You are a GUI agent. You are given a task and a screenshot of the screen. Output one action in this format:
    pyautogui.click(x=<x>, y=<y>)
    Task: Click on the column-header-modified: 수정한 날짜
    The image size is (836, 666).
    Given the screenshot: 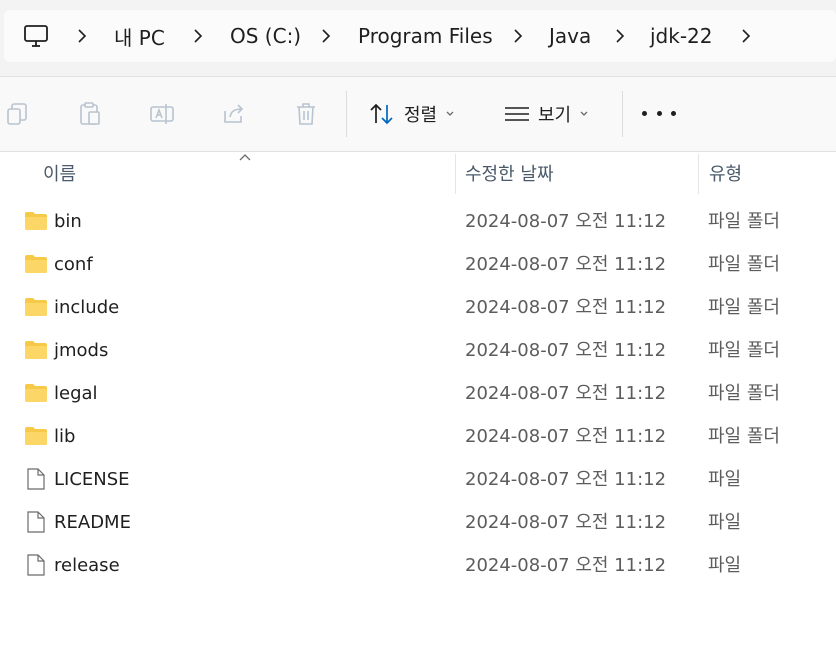 What is the action you would take?
    pyautogui.click(x=509, y=173)
    